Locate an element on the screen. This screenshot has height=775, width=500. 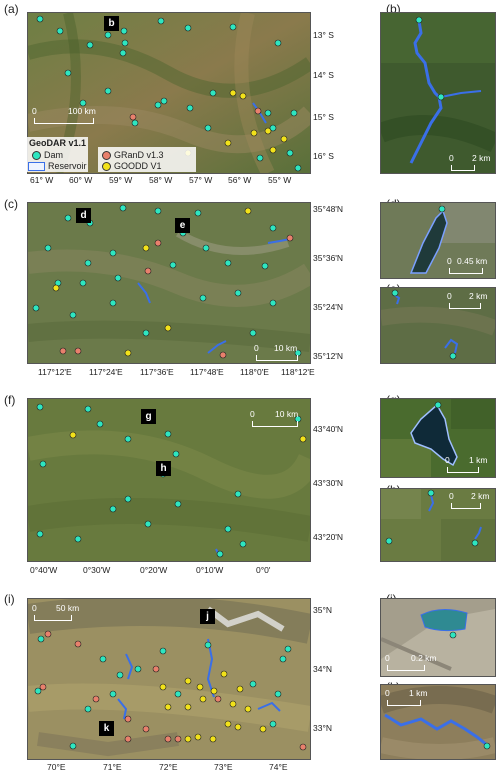
lat-a-3: 15° S is located at coordinates (323, 117).